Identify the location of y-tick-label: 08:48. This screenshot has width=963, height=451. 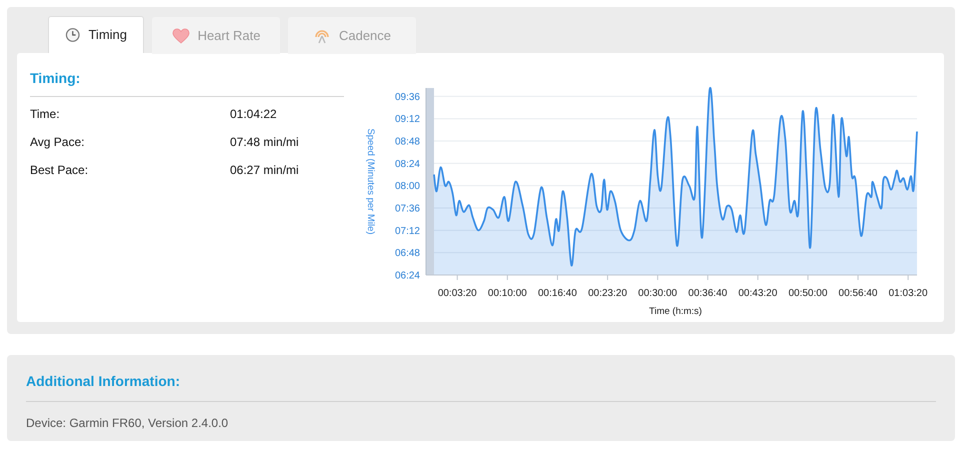
(407, 142).